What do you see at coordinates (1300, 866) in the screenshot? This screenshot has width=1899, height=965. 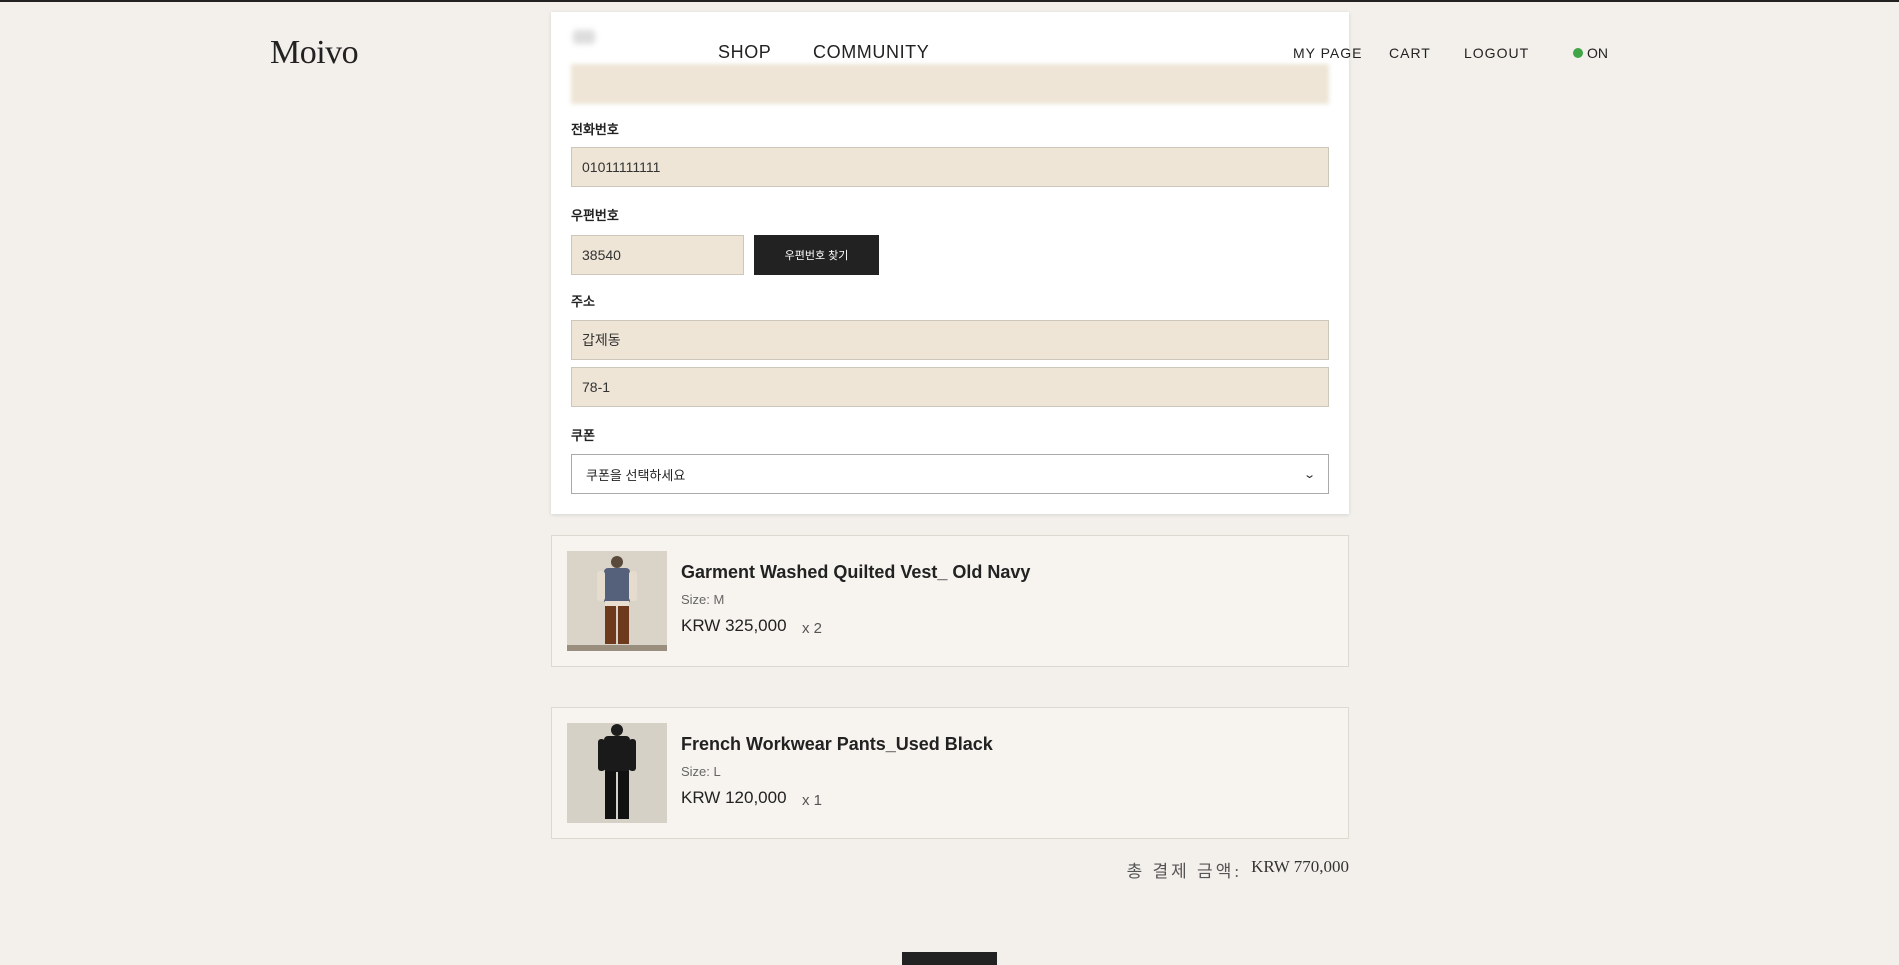 I see `order-total-value: KRW 770,000` at bounding box center [1300, 866].